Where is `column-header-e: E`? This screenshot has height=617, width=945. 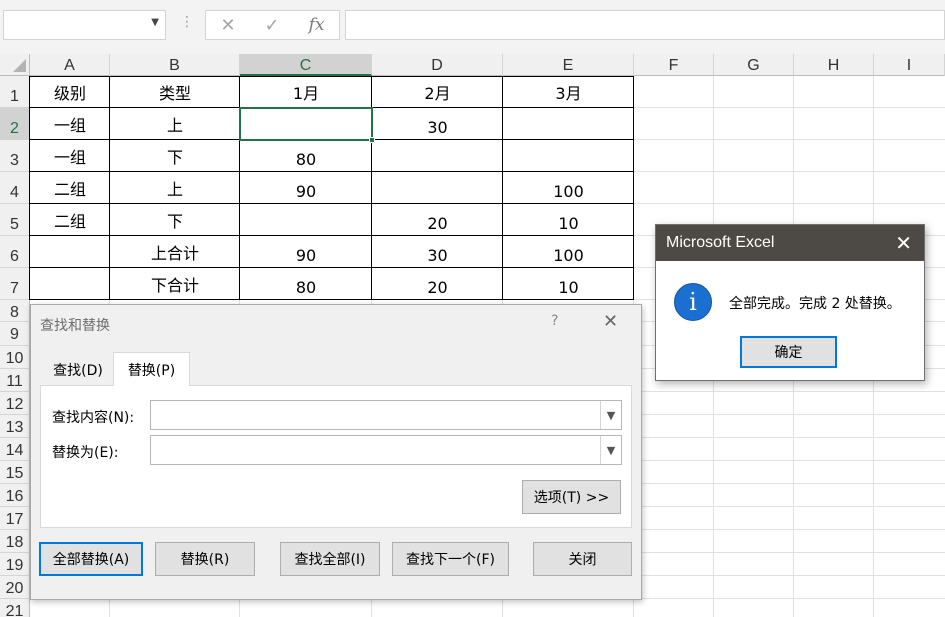 column-header-e: E is located at coordinates (568, 65).